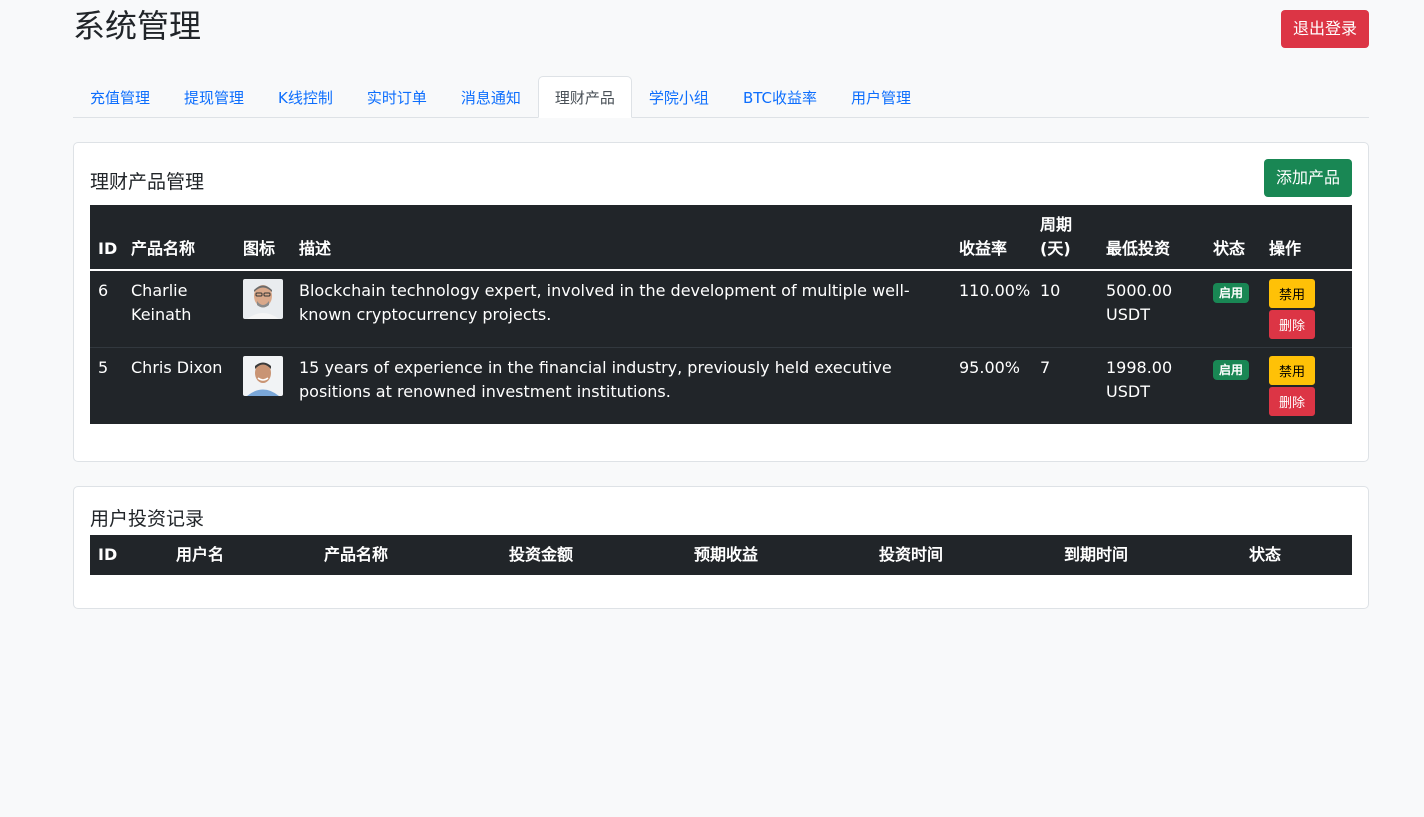  I want to click on col-amount: 投资金额, so click(541, 554).